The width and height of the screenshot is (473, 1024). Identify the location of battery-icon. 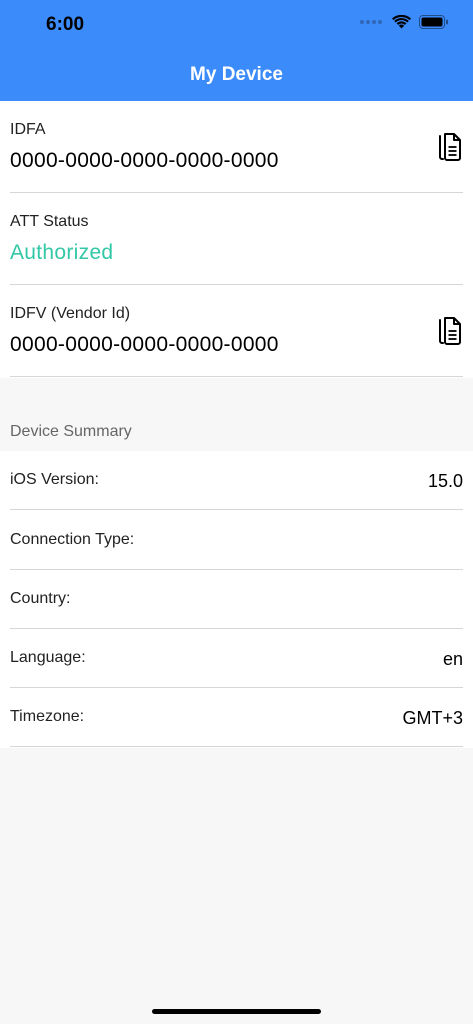
(433, 22).